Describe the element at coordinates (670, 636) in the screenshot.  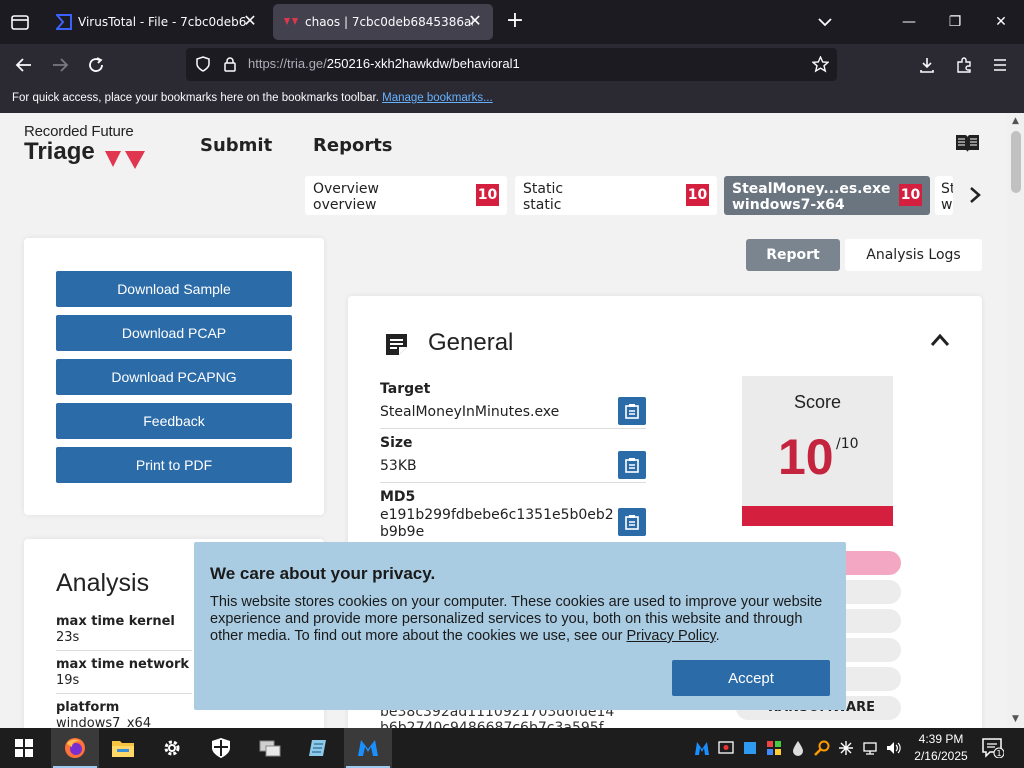
I see `privacy-policy-link: Privacy Policy` at that location.